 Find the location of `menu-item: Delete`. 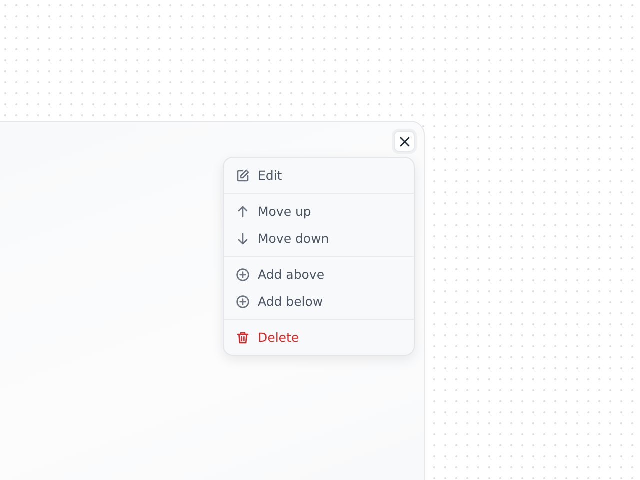

menu-item: Delete is located at coordinates (319, 337).